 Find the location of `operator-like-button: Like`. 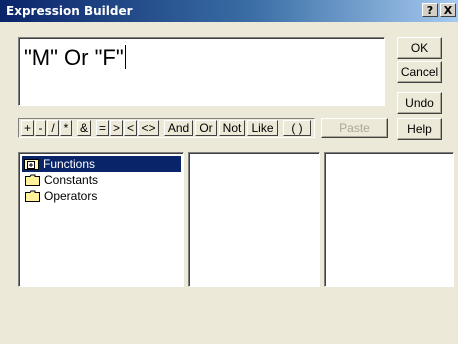

operator-like-button: Like is located at coordinates (262, 128).